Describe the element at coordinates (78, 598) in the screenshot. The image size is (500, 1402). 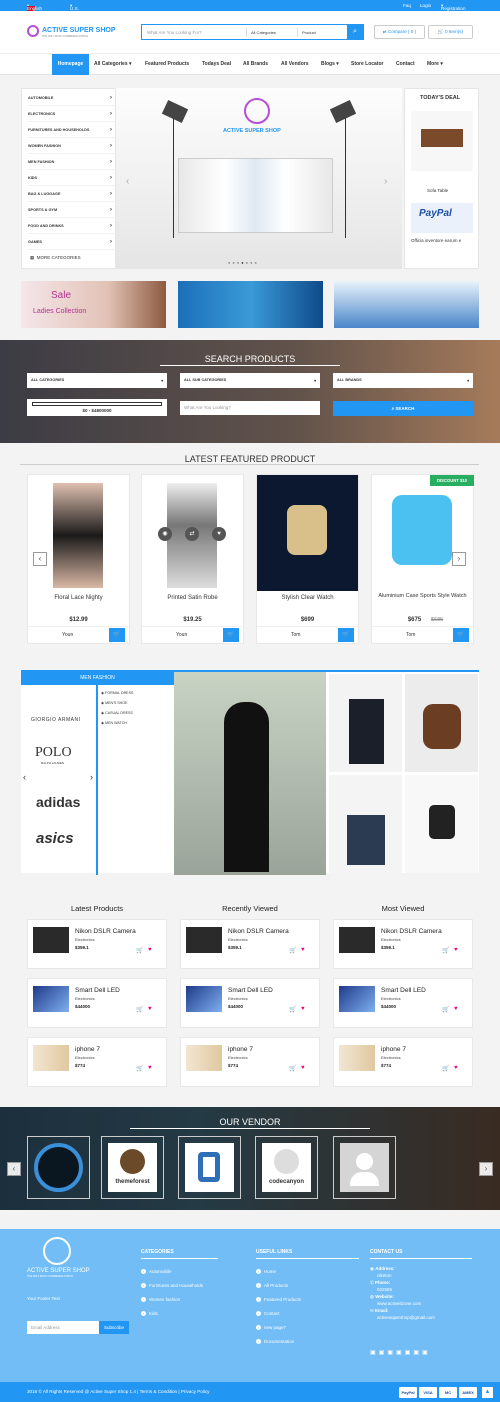
I see `product-name: Floral Lace Nighty` at that location.